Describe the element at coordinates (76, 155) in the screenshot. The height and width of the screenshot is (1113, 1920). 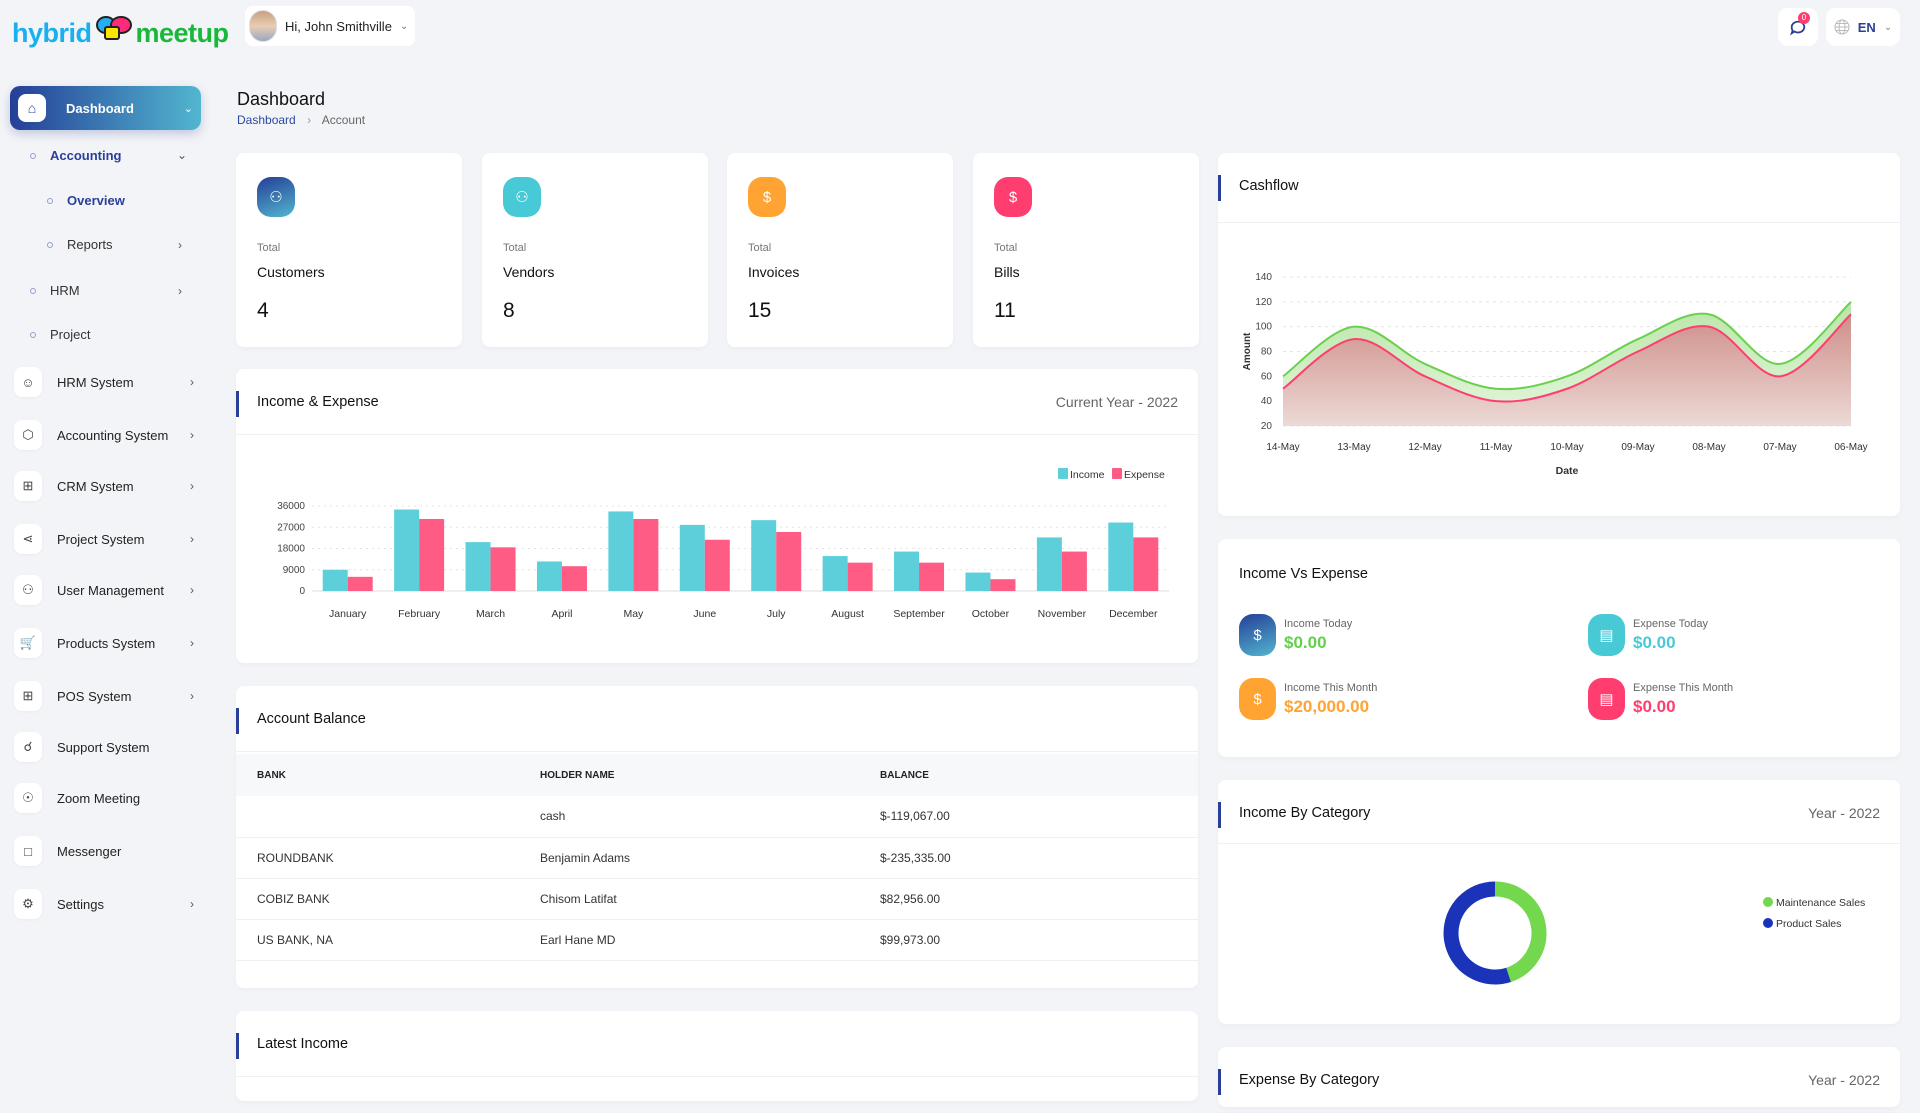
I see `sidebar-sub-accounting: Accounting` at that location.